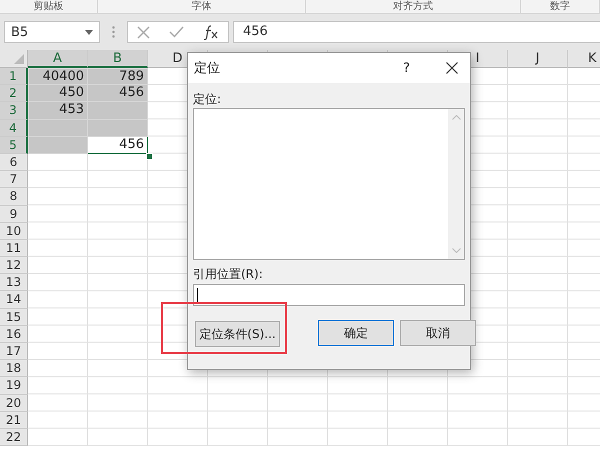 Image resolution: width=600 pixels, height=450 pixels. Describe the element at coordinates (49, 6) in the screenshot. I see `ribbon-group-label: 剪贴板` at that location.